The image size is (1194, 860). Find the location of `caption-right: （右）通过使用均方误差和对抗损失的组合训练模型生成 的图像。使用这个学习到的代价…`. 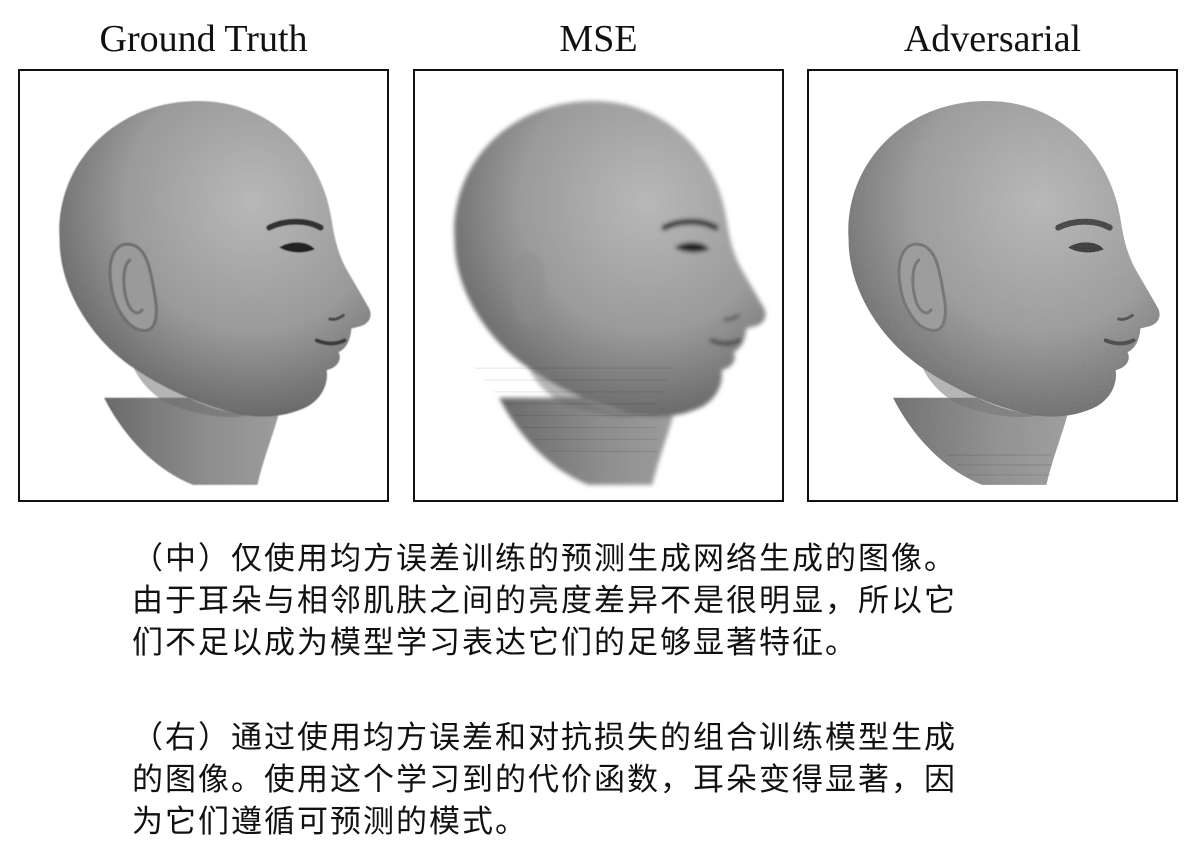

caption-right: （右）通过使用均方误差和对抗损失的组合训练模型生成 的图像。使用这个学习到的代价… is located at coordinates (592, 780).